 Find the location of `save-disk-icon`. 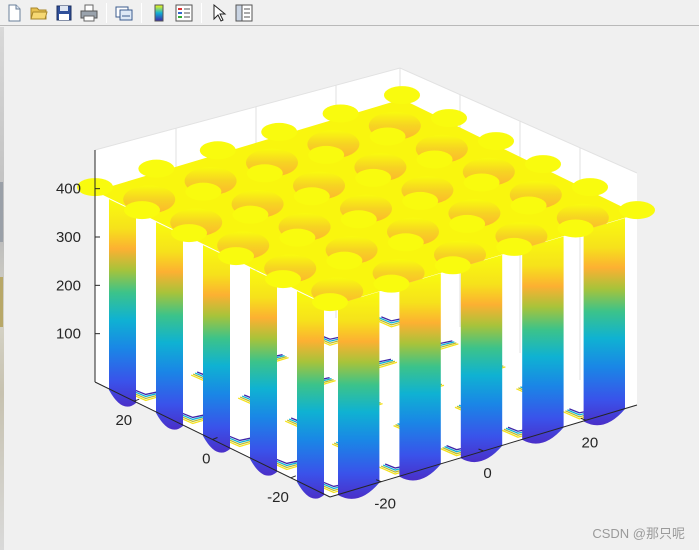

save-disk-icon is located at coordinates (64, 12).